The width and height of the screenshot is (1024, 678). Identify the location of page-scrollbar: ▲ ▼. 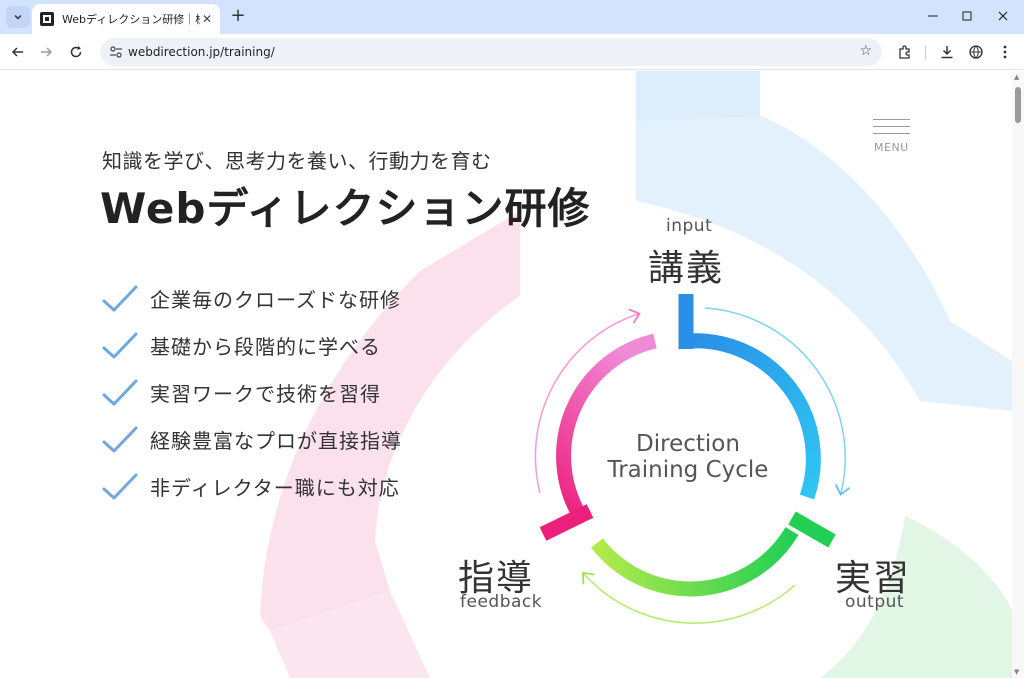
(1018, 374).